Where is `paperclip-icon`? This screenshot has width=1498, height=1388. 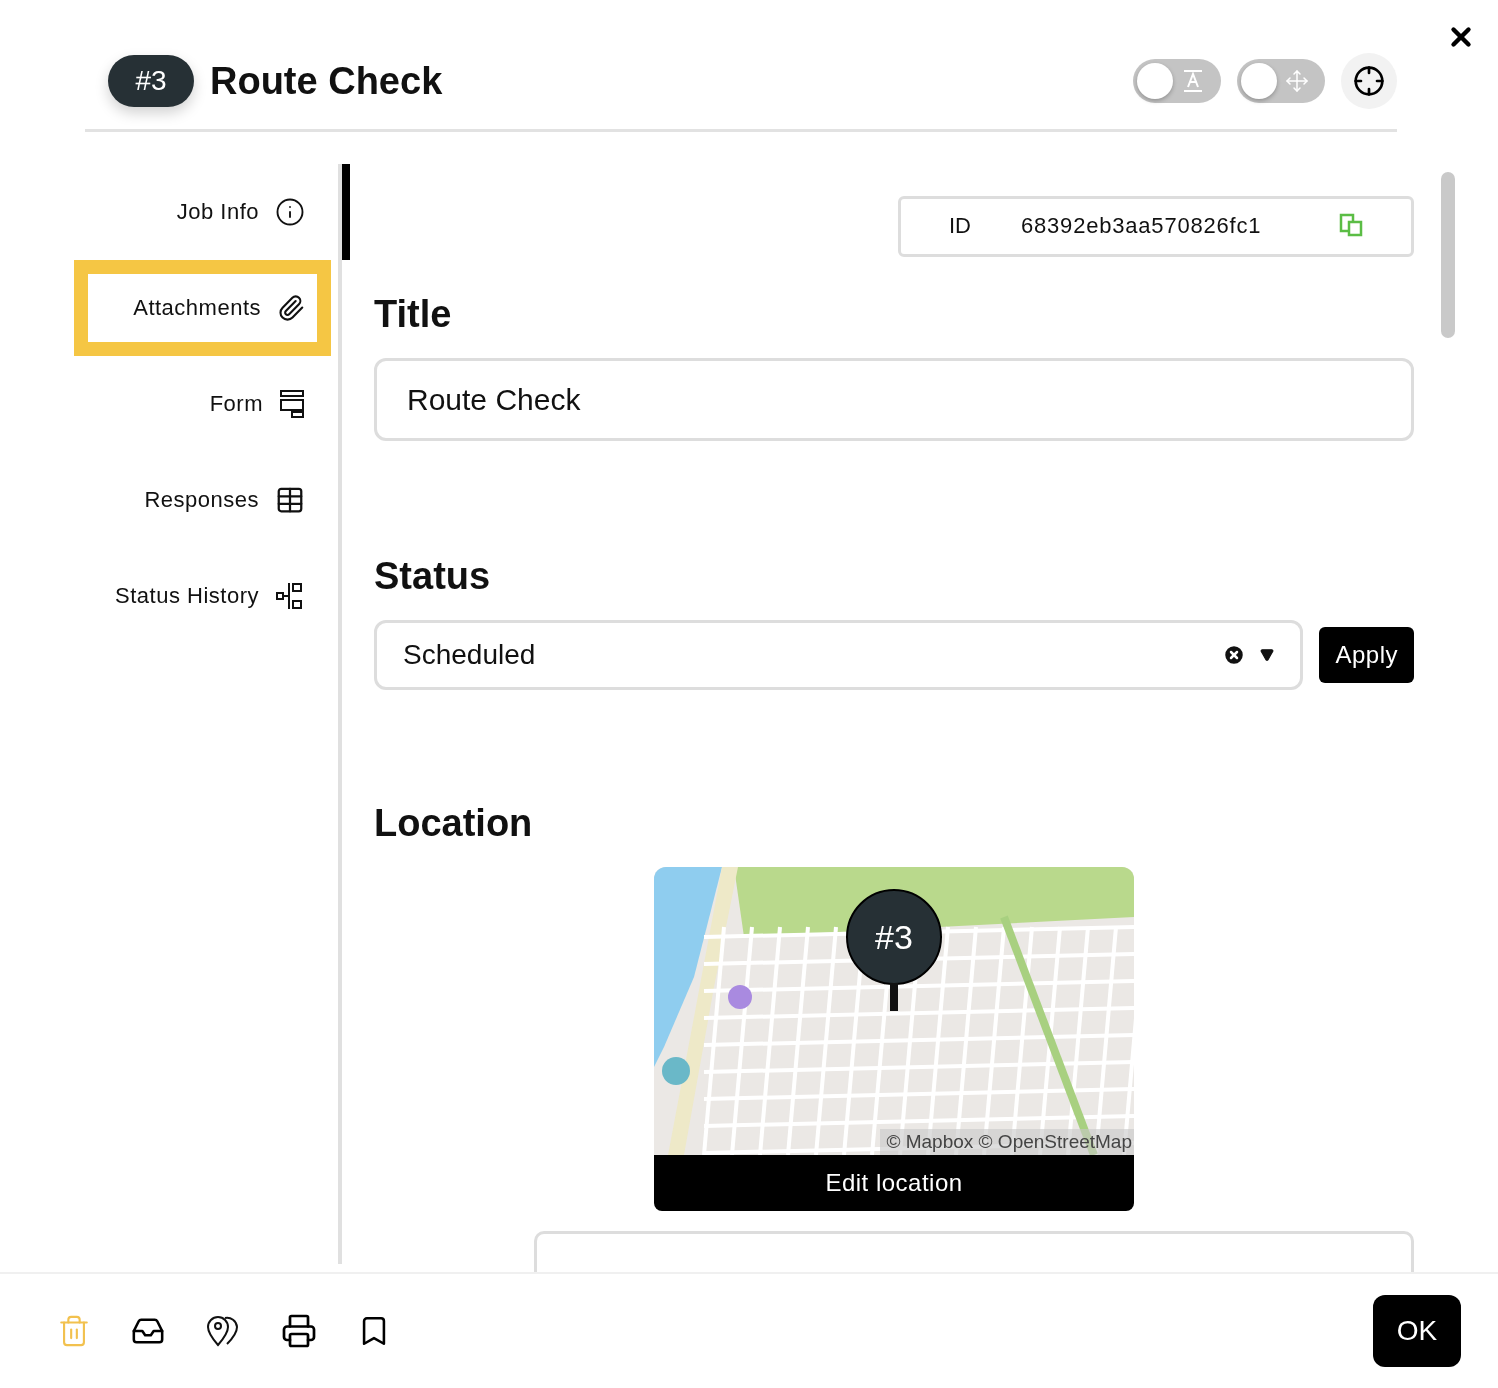
paperclip-icon is located at coordinates (291, 308).